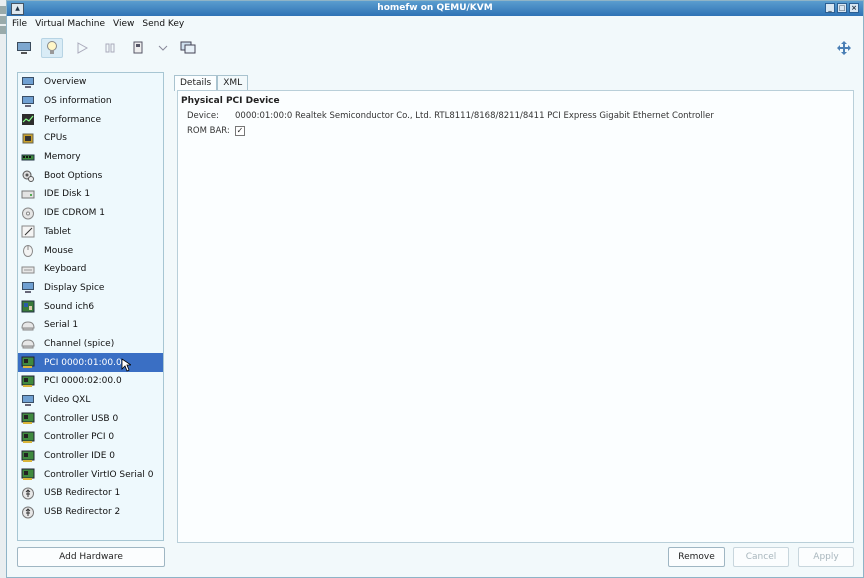 The width and height of the screenshot is (864, 578). Describe the element at coordinates (90, 512) in the screenshot. I see `hardware-item: USB Redirector 2` at that location.